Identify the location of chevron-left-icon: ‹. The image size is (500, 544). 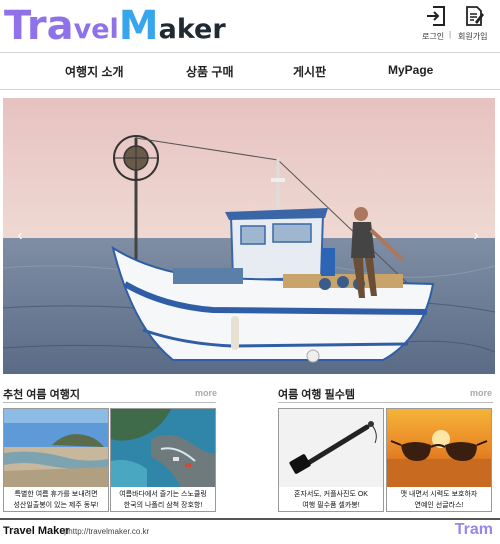
(20, 236).